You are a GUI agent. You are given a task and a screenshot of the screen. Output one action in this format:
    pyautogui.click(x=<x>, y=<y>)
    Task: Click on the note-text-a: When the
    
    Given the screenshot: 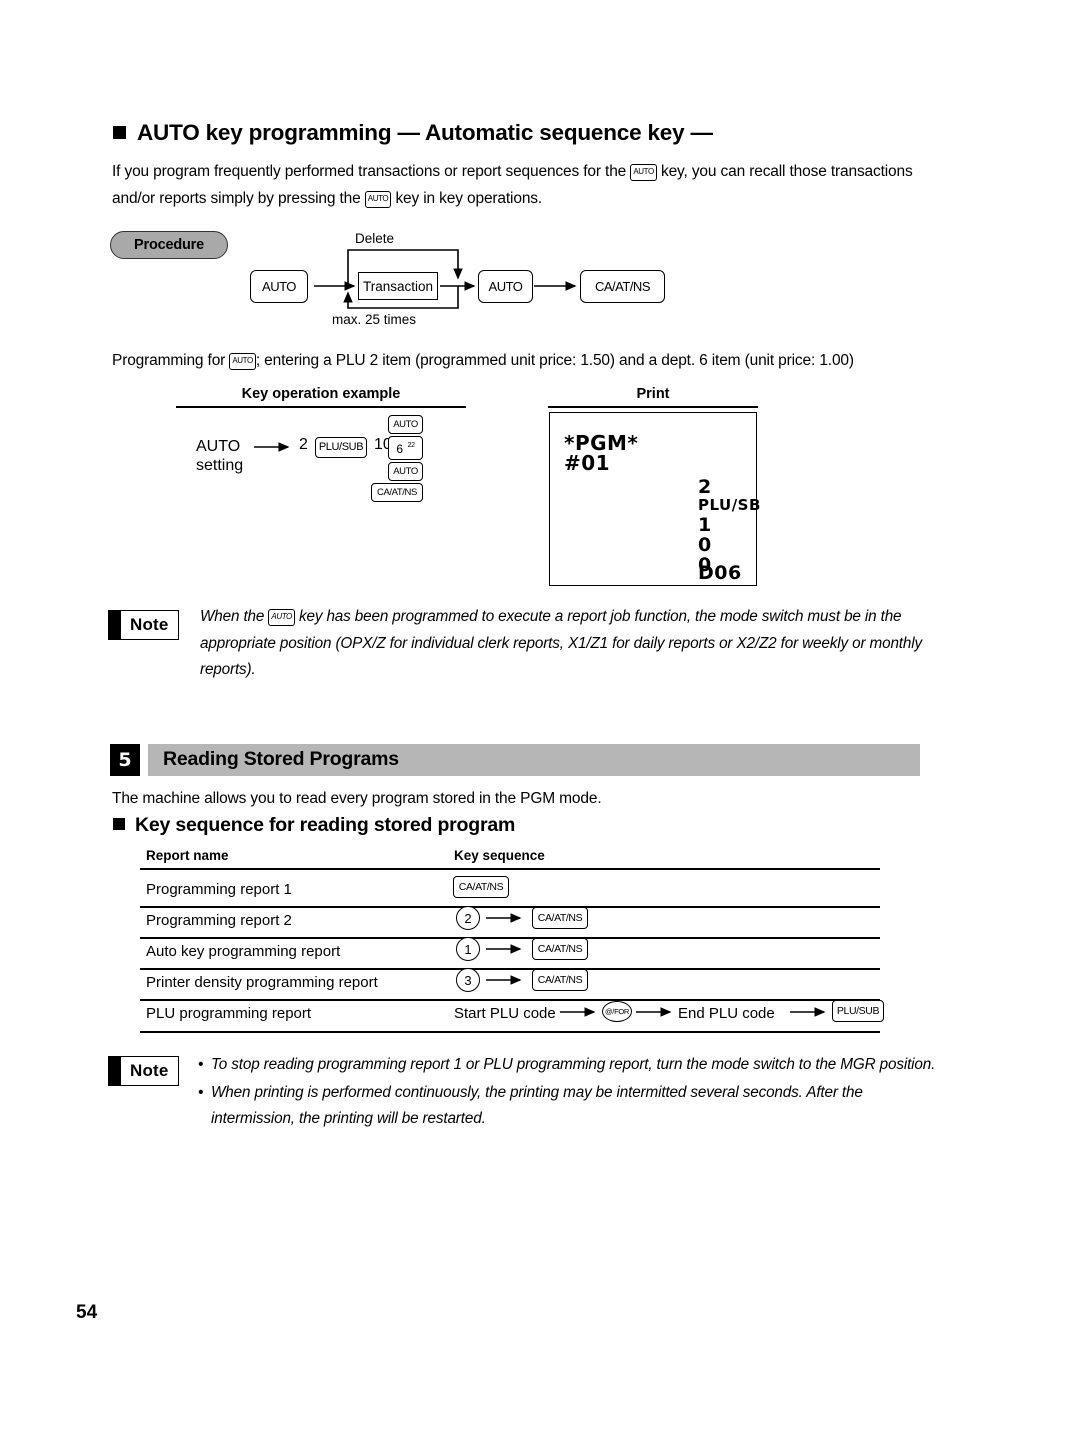 What is the action you would take?
    pyautogui.click(x=232, y=616)
    